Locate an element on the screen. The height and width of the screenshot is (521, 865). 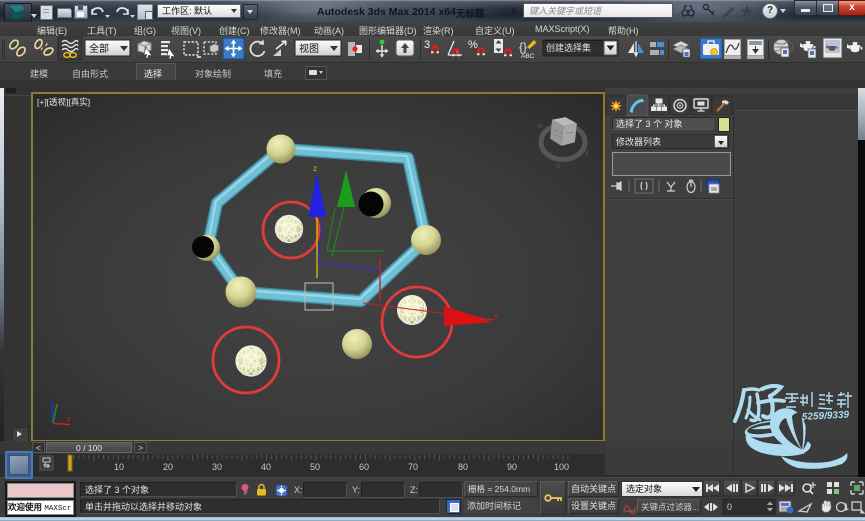
svg-text: 100 is located at coordinates (561, 467).